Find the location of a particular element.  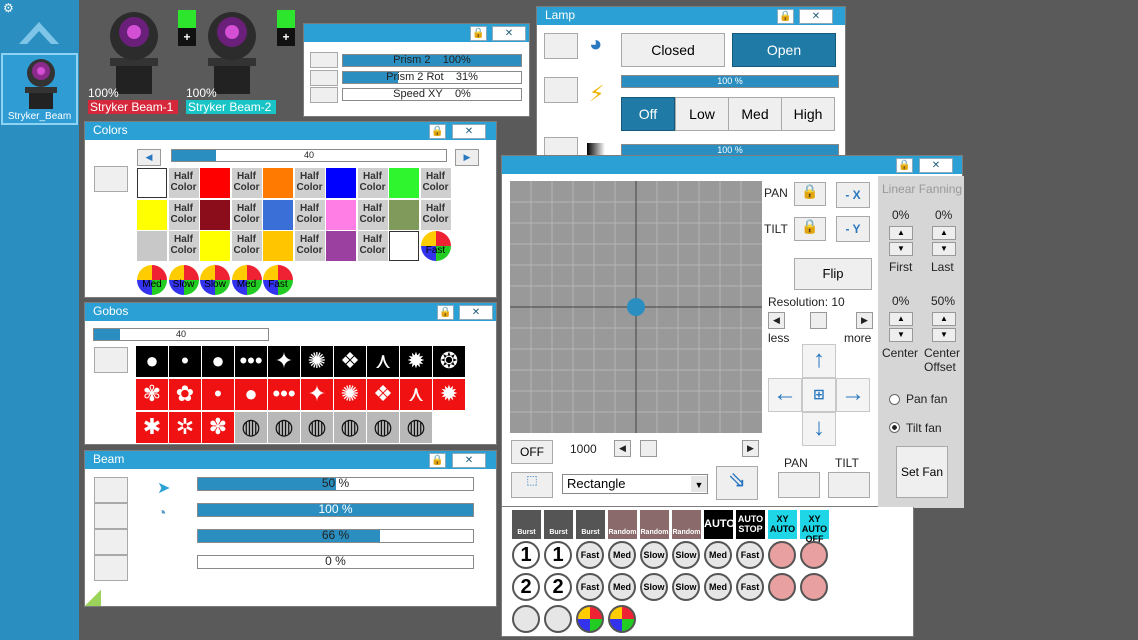

last-up-icon: ▲ is located at coordinates (944, 233).